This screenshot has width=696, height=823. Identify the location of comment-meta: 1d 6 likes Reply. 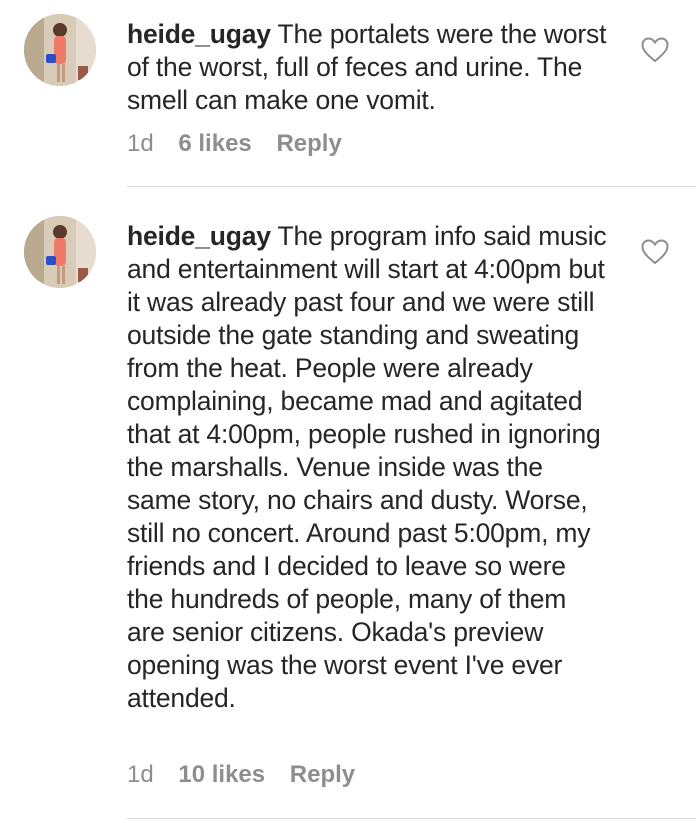
(243, 144).